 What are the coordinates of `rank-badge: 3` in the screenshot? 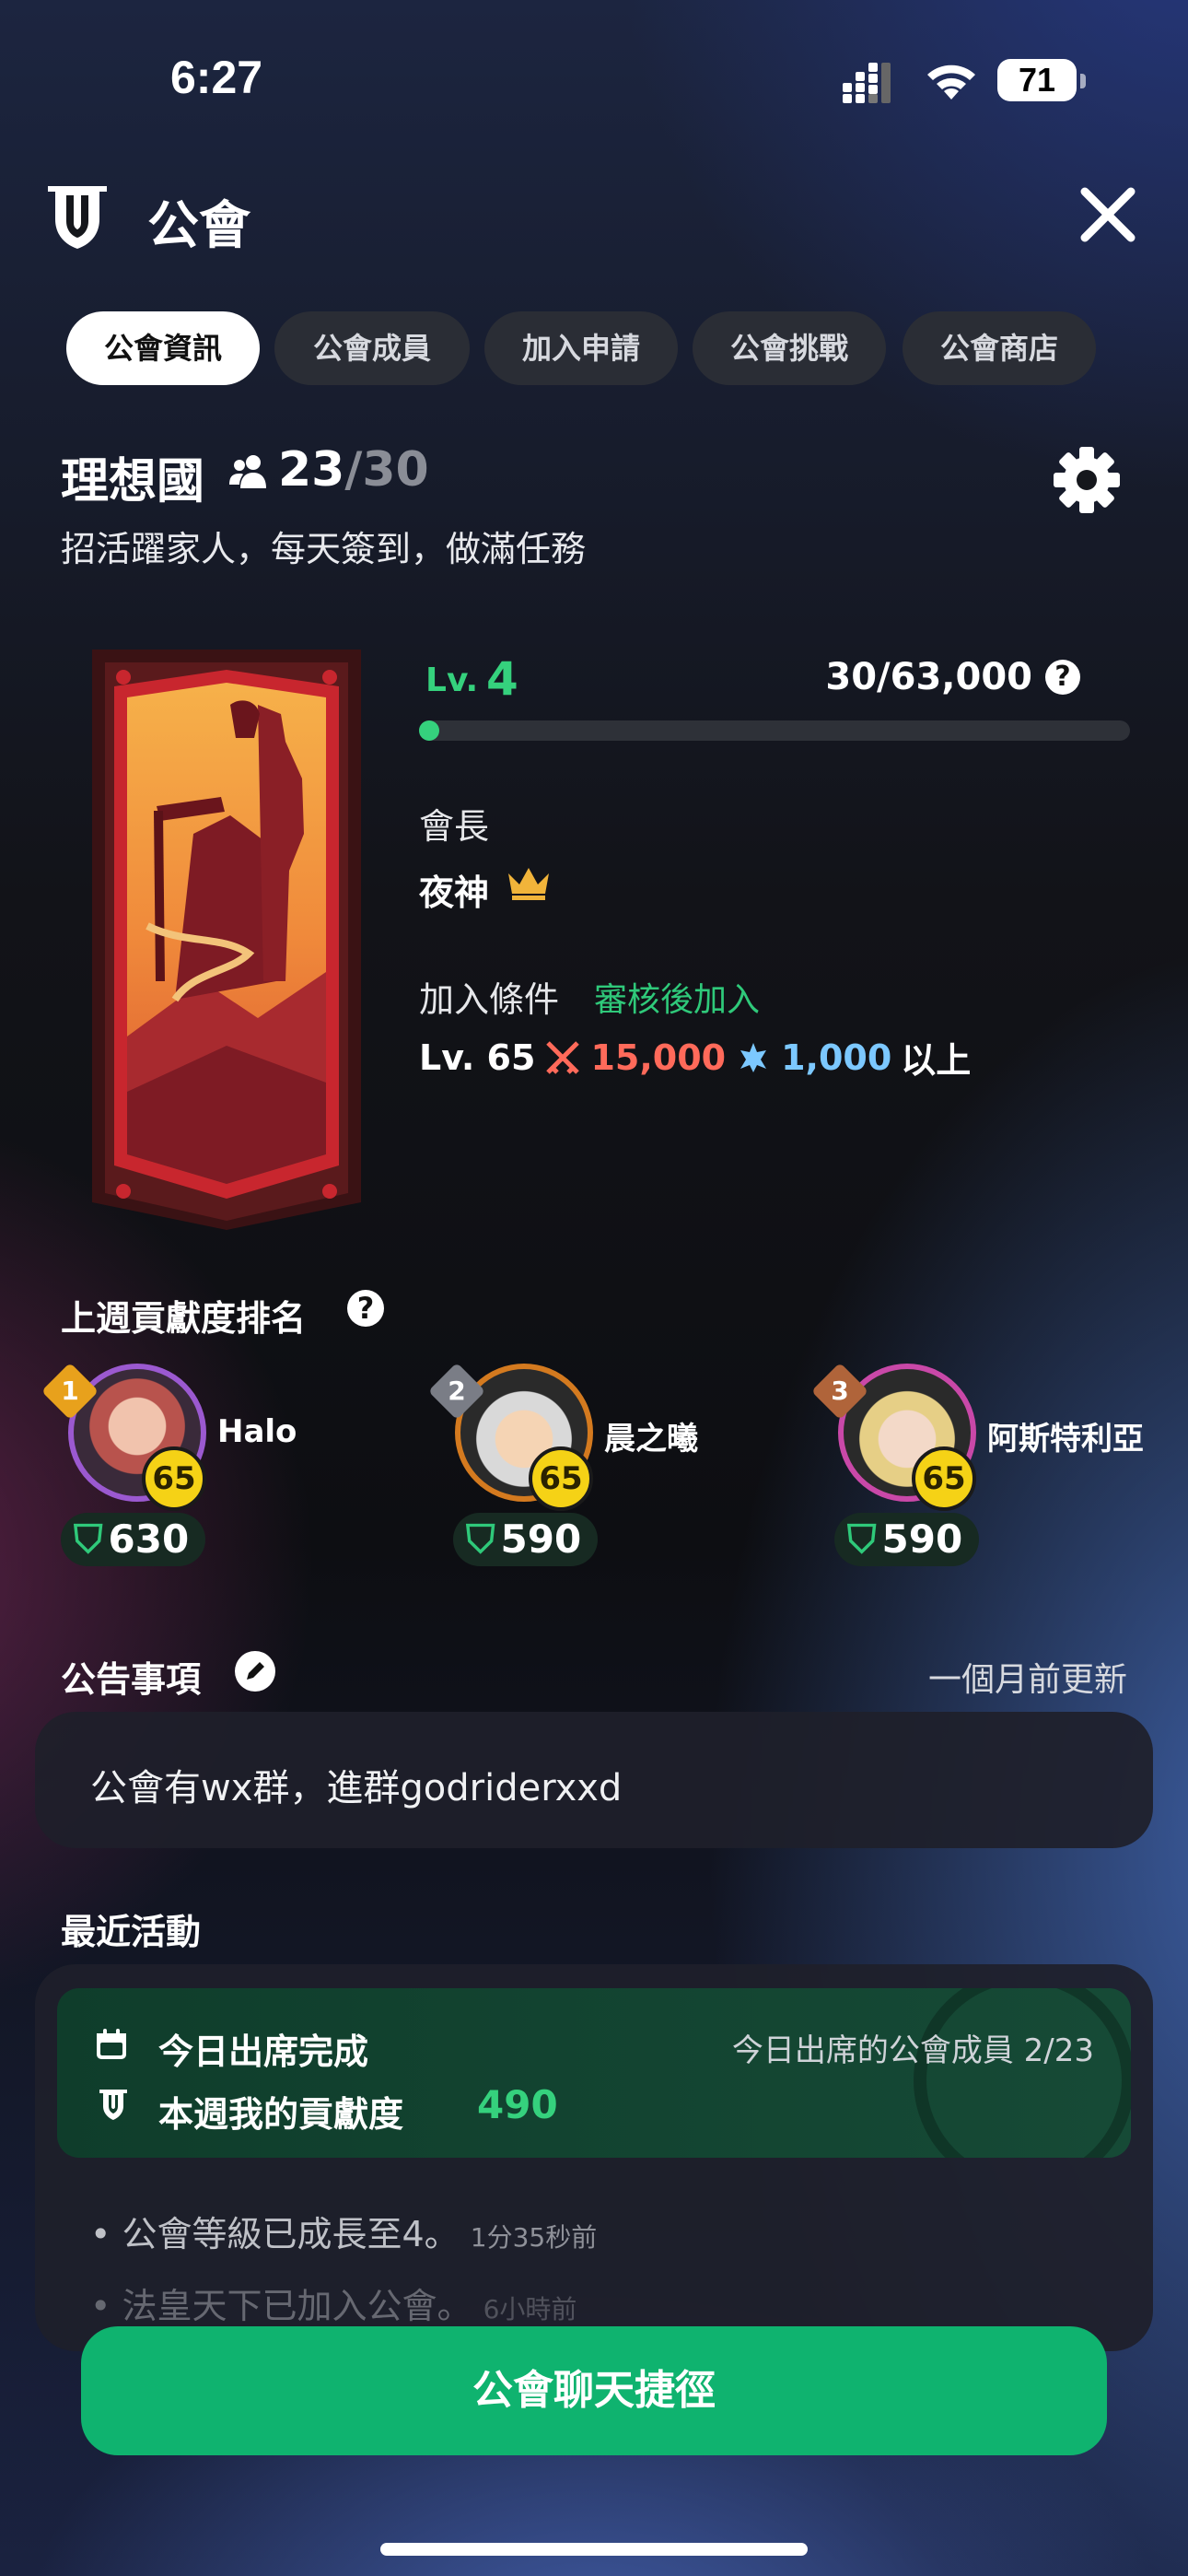 It's located at (839, 1392).